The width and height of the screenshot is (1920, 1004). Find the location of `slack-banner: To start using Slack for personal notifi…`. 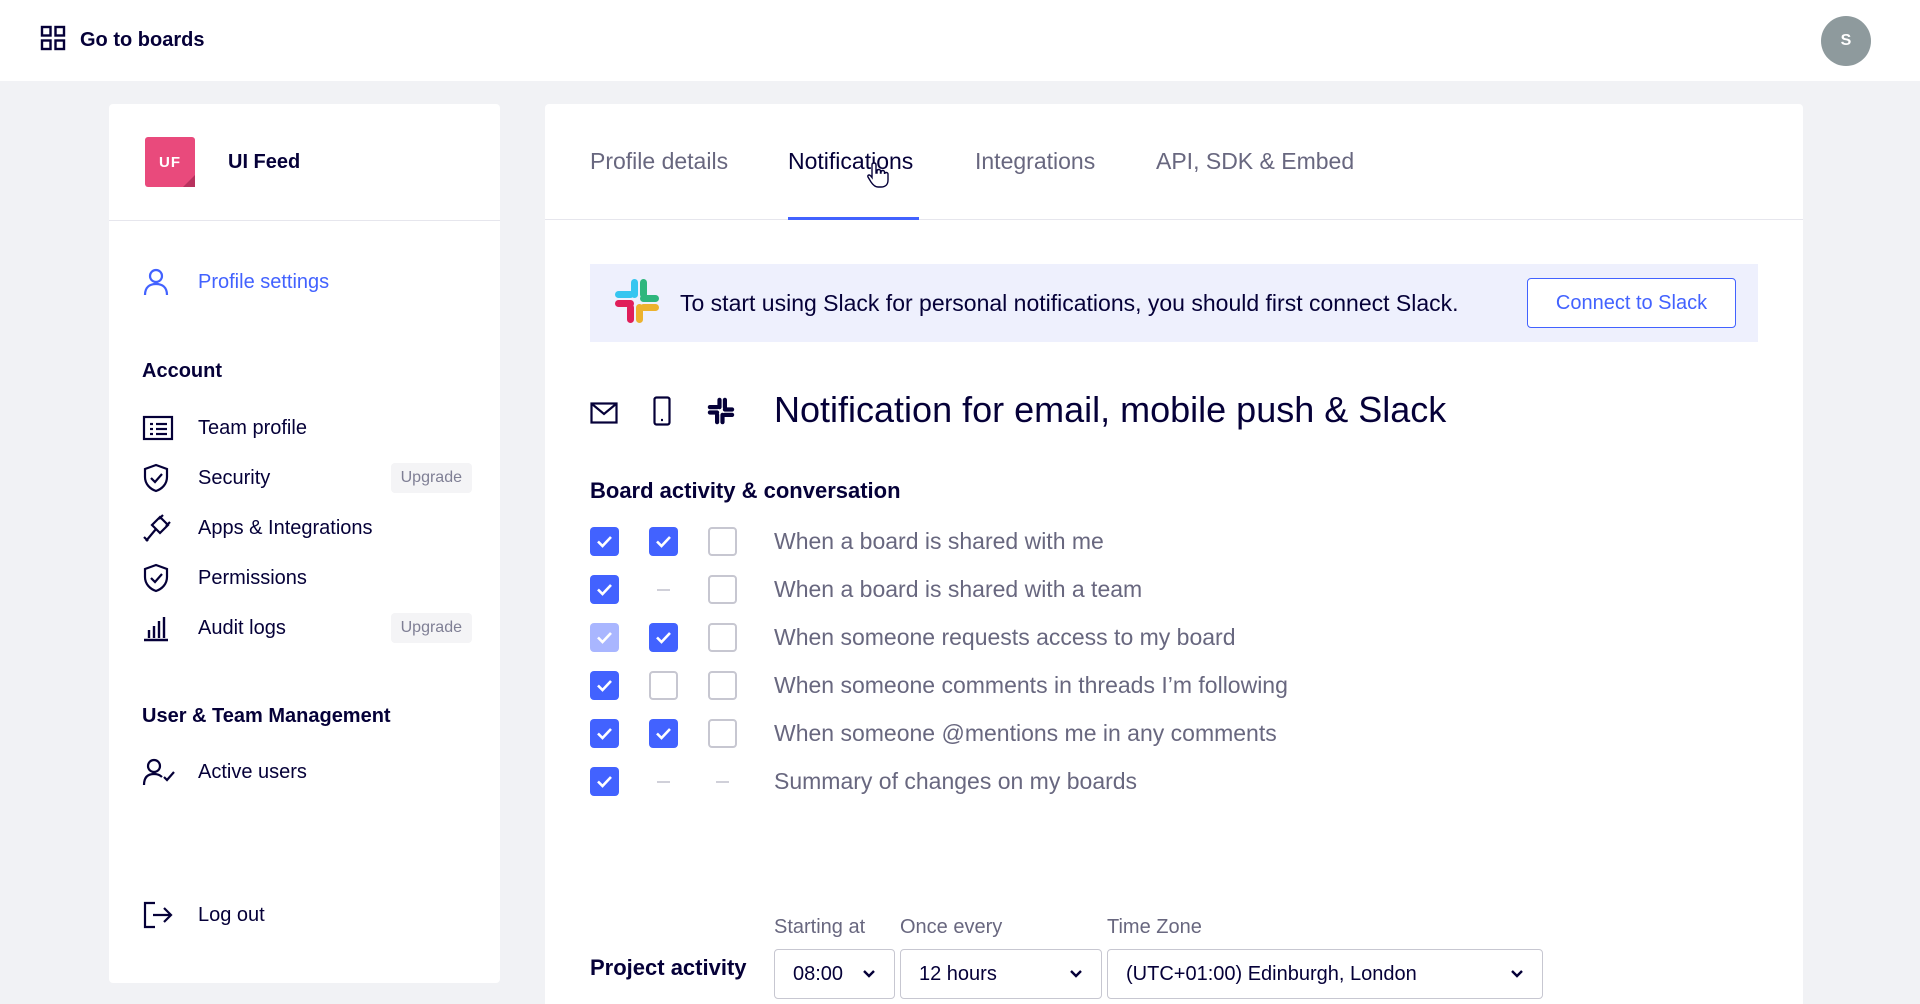

slack-banner: To start using Slack for personal notifi… is located at coordinates (1174, 303).